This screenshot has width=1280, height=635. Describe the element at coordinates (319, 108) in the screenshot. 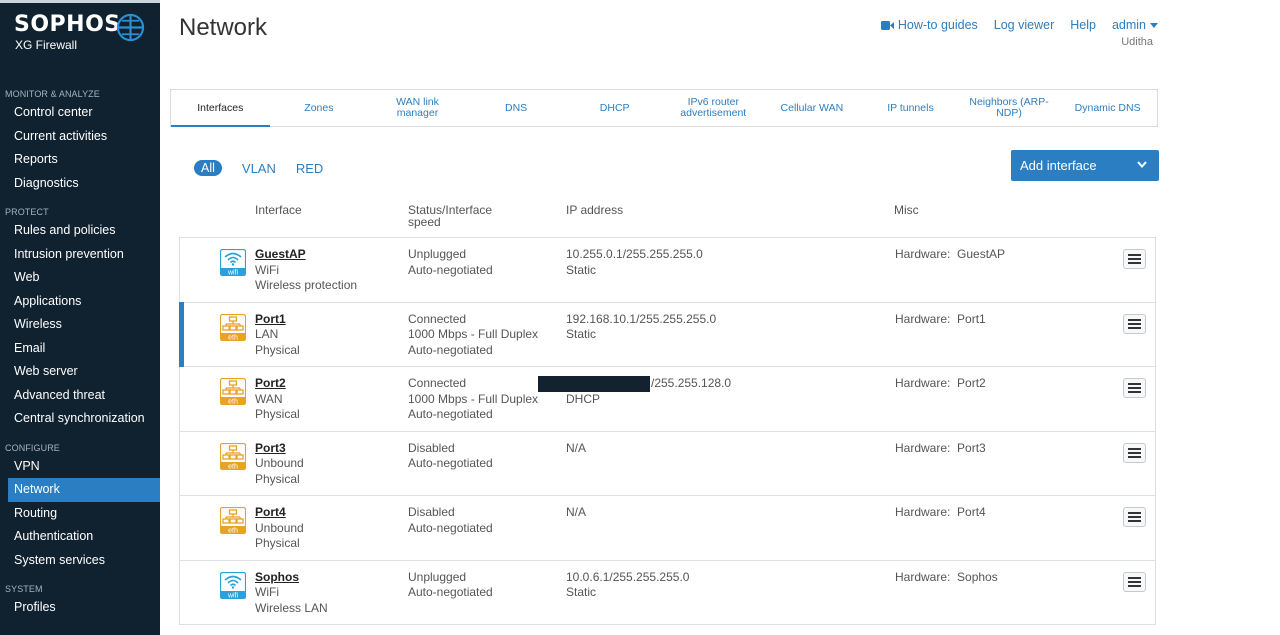

I see `tab-zones: Zones` at that location.